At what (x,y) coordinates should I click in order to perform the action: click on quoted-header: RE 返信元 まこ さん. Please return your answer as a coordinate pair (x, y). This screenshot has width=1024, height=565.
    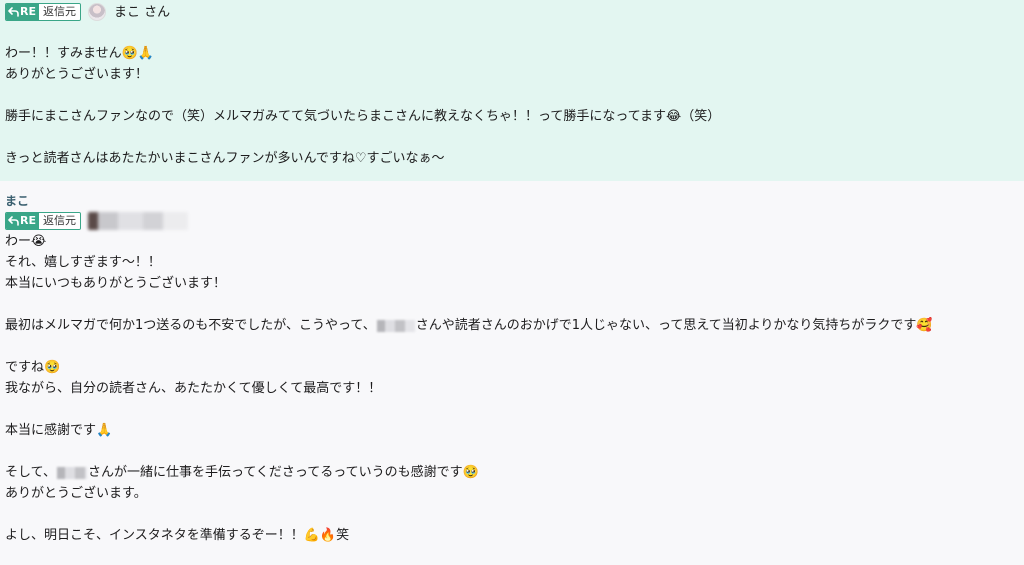
    Looking at the image, I should click on (512, 12).